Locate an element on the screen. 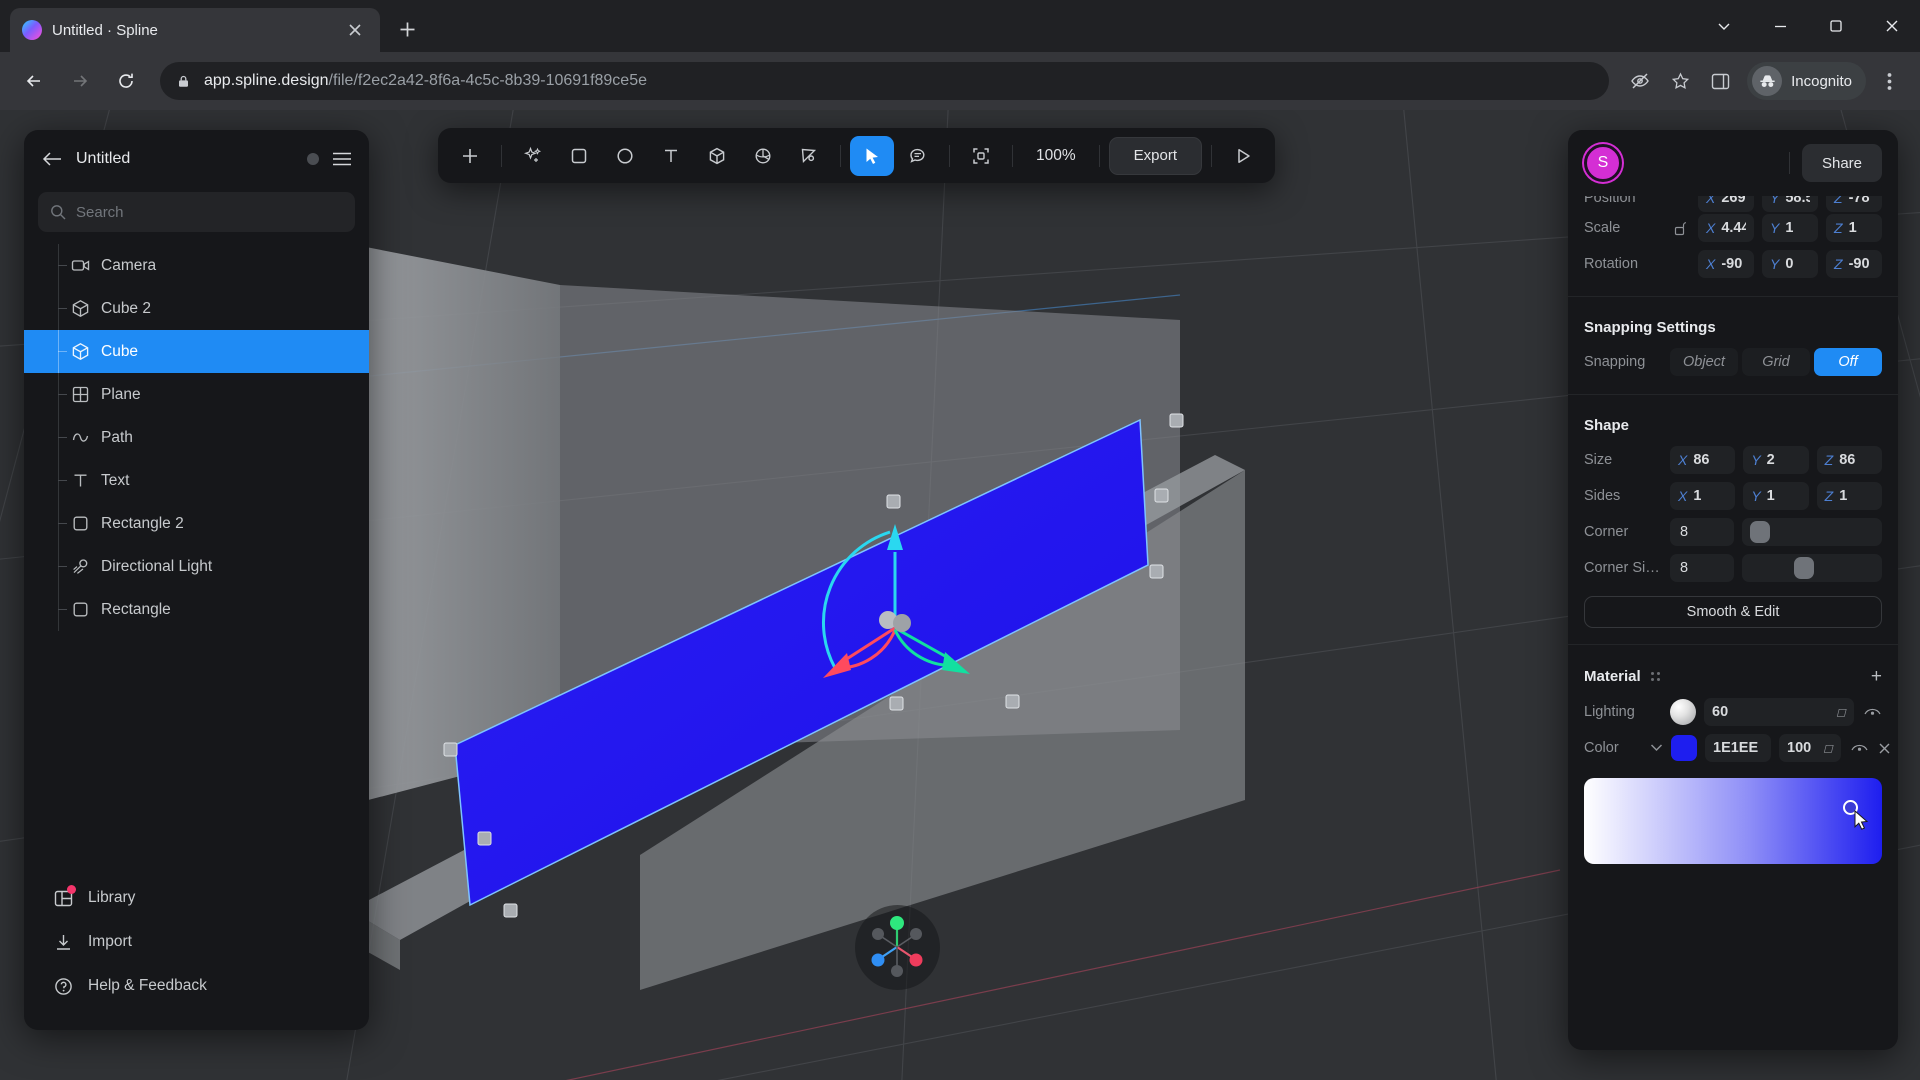  sides-x-field: X1 is located at coordinates (1703, 496).